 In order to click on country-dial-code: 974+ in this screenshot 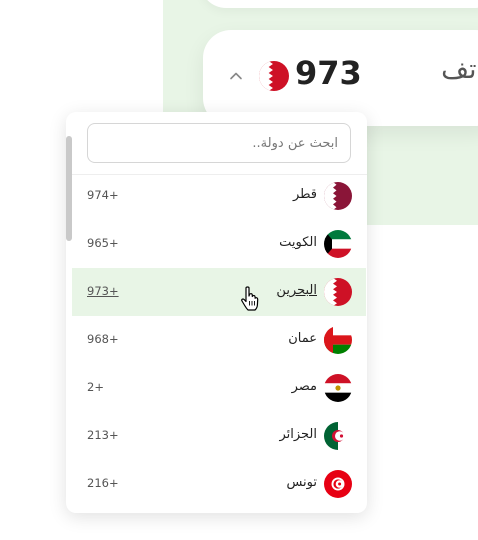, I will do `click(103, 195)`.